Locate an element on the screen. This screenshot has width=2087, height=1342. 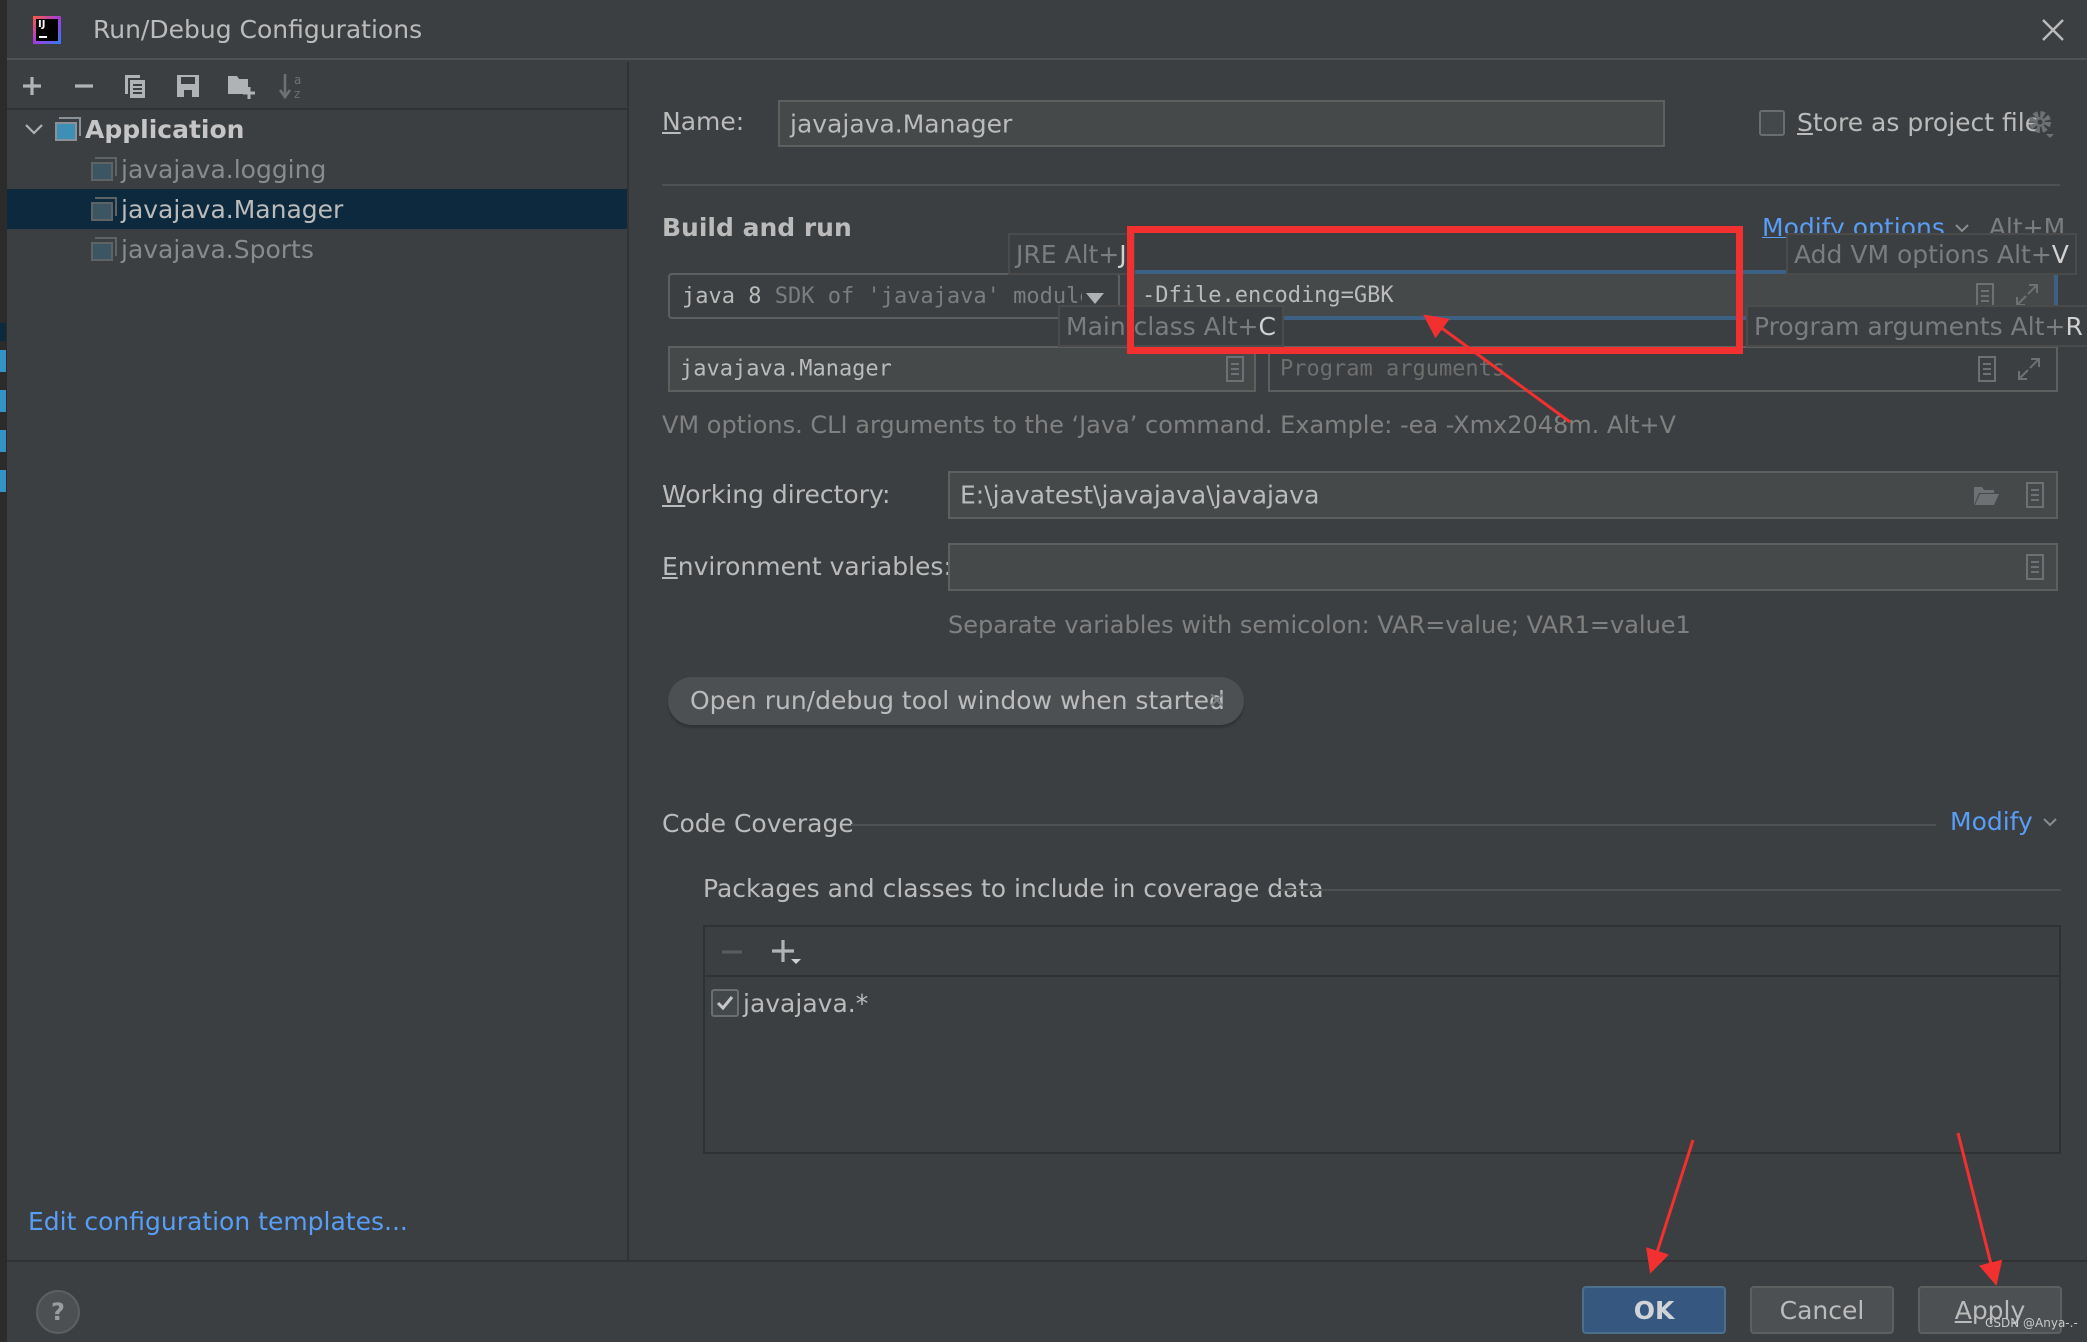
name-label: Name: is located at coordinates (703, 121).